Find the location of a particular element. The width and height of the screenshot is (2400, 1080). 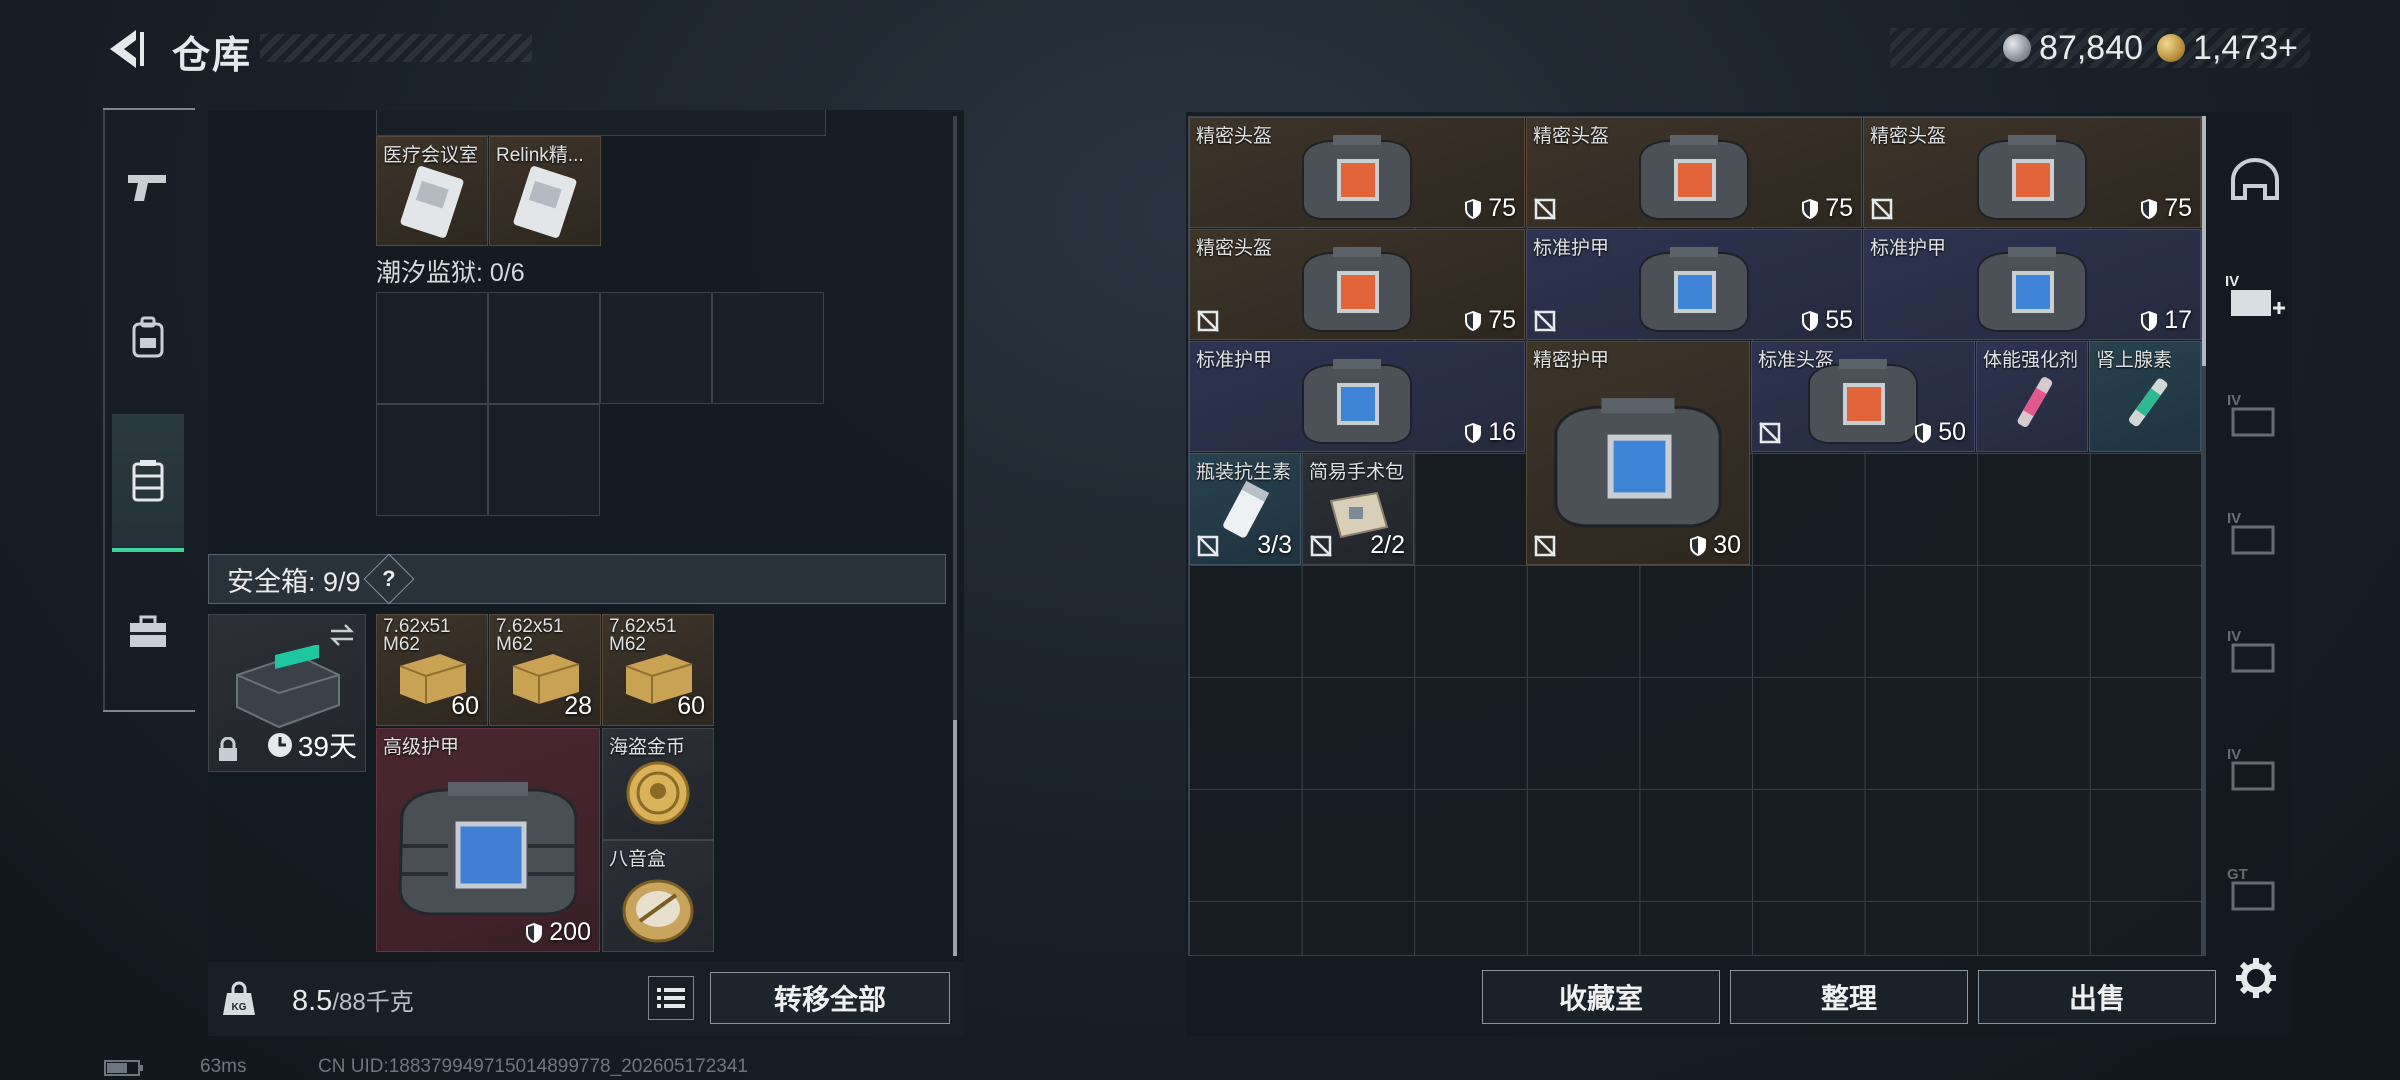

inventory-item-keycard: 医疗会议室 is located at coordinates (432, 191).